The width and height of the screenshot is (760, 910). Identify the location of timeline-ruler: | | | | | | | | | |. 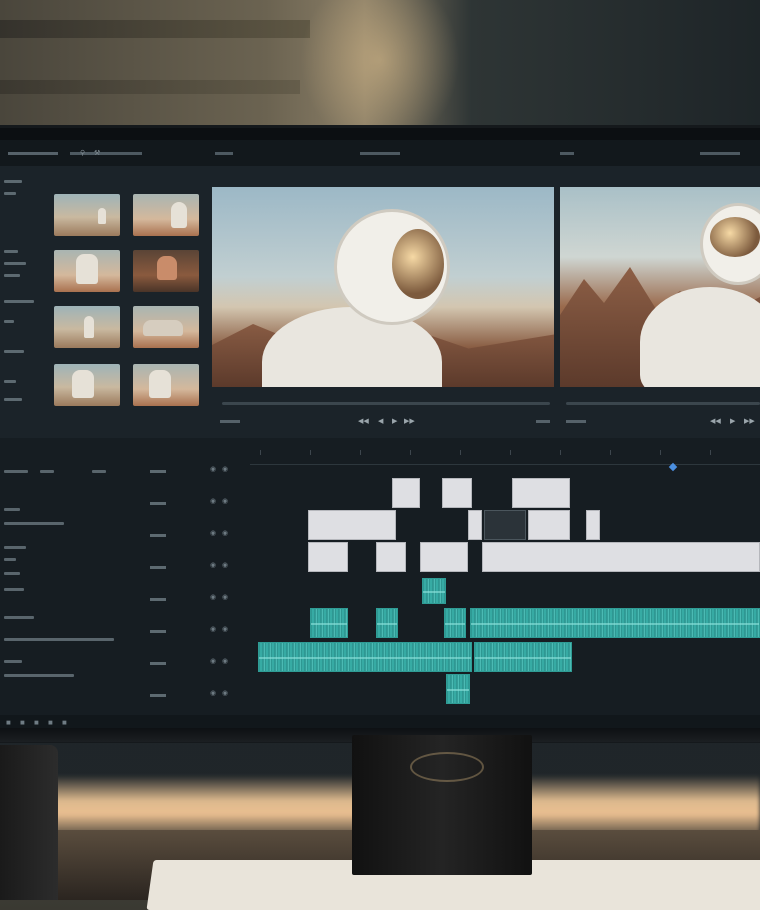
(505, 456).